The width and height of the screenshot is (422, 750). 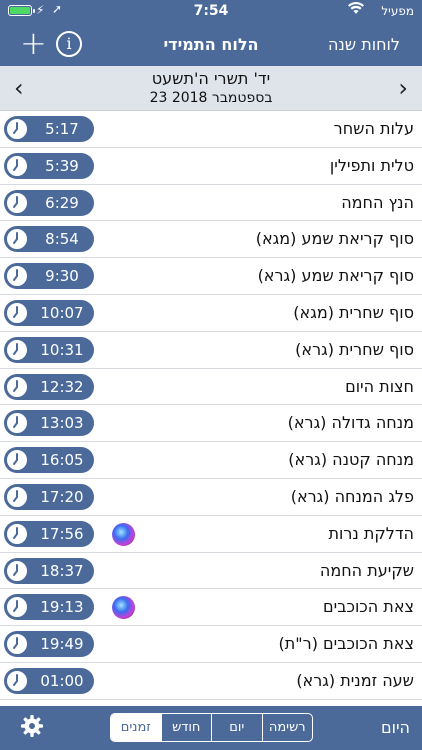 I want to click on zman-time: 12:32, so click(x=62, y=386).